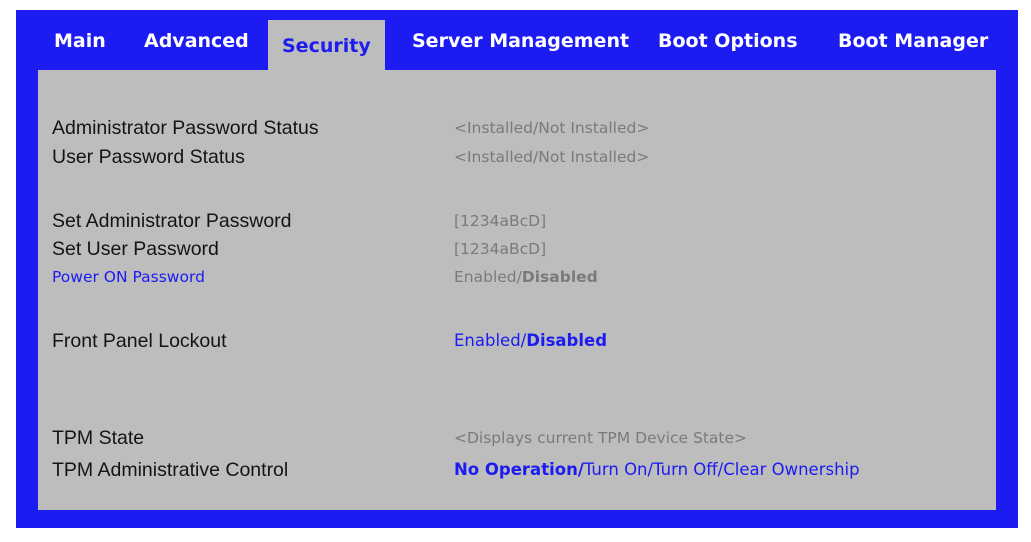  Describe the element at coordinates (128, 277) in the screenshot. I see `power-on-password-label: Power ON Password` at that location.